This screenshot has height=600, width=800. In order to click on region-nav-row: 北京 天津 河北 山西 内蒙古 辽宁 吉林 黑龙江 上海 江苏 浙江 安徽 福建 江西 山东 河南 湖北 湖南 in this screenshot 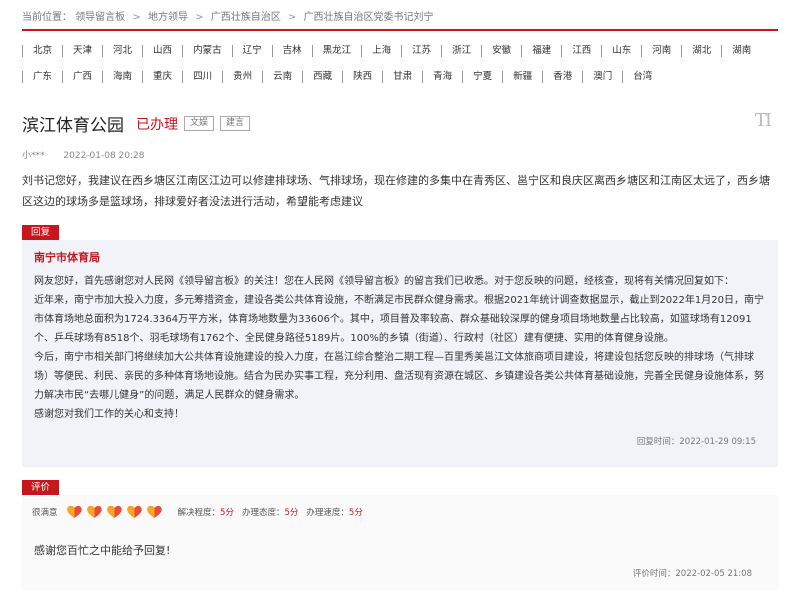, I will do `click(400, 51)`.